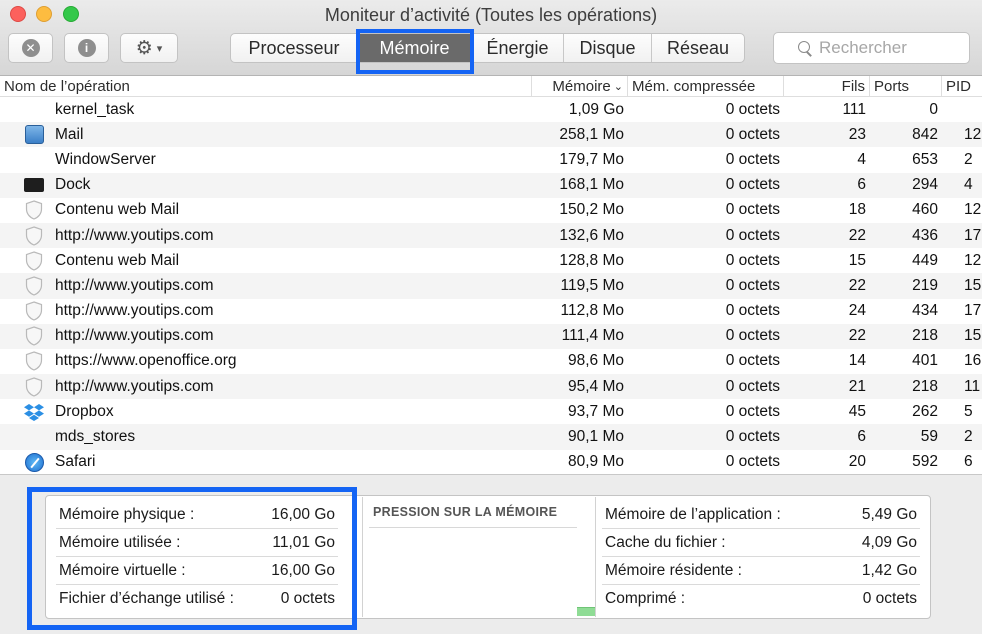 This screenshot has height=634, width=982. I want to click on ports-cell: 218, so click(925, 386).